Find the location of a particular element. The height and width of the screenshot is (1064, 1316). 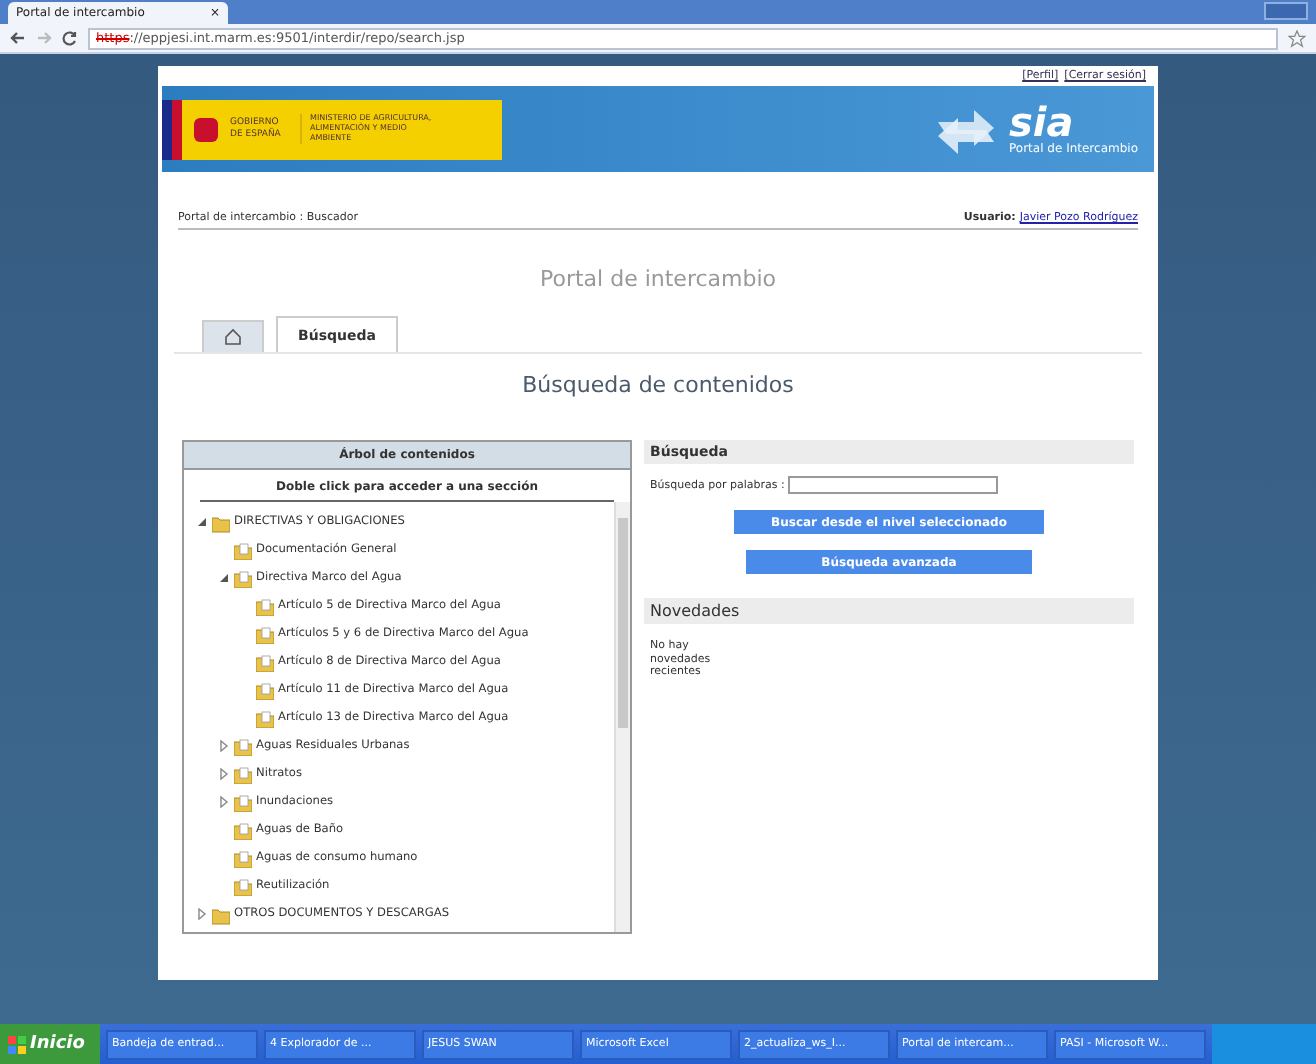

system-tray is located at coordinates (1264, 1044).